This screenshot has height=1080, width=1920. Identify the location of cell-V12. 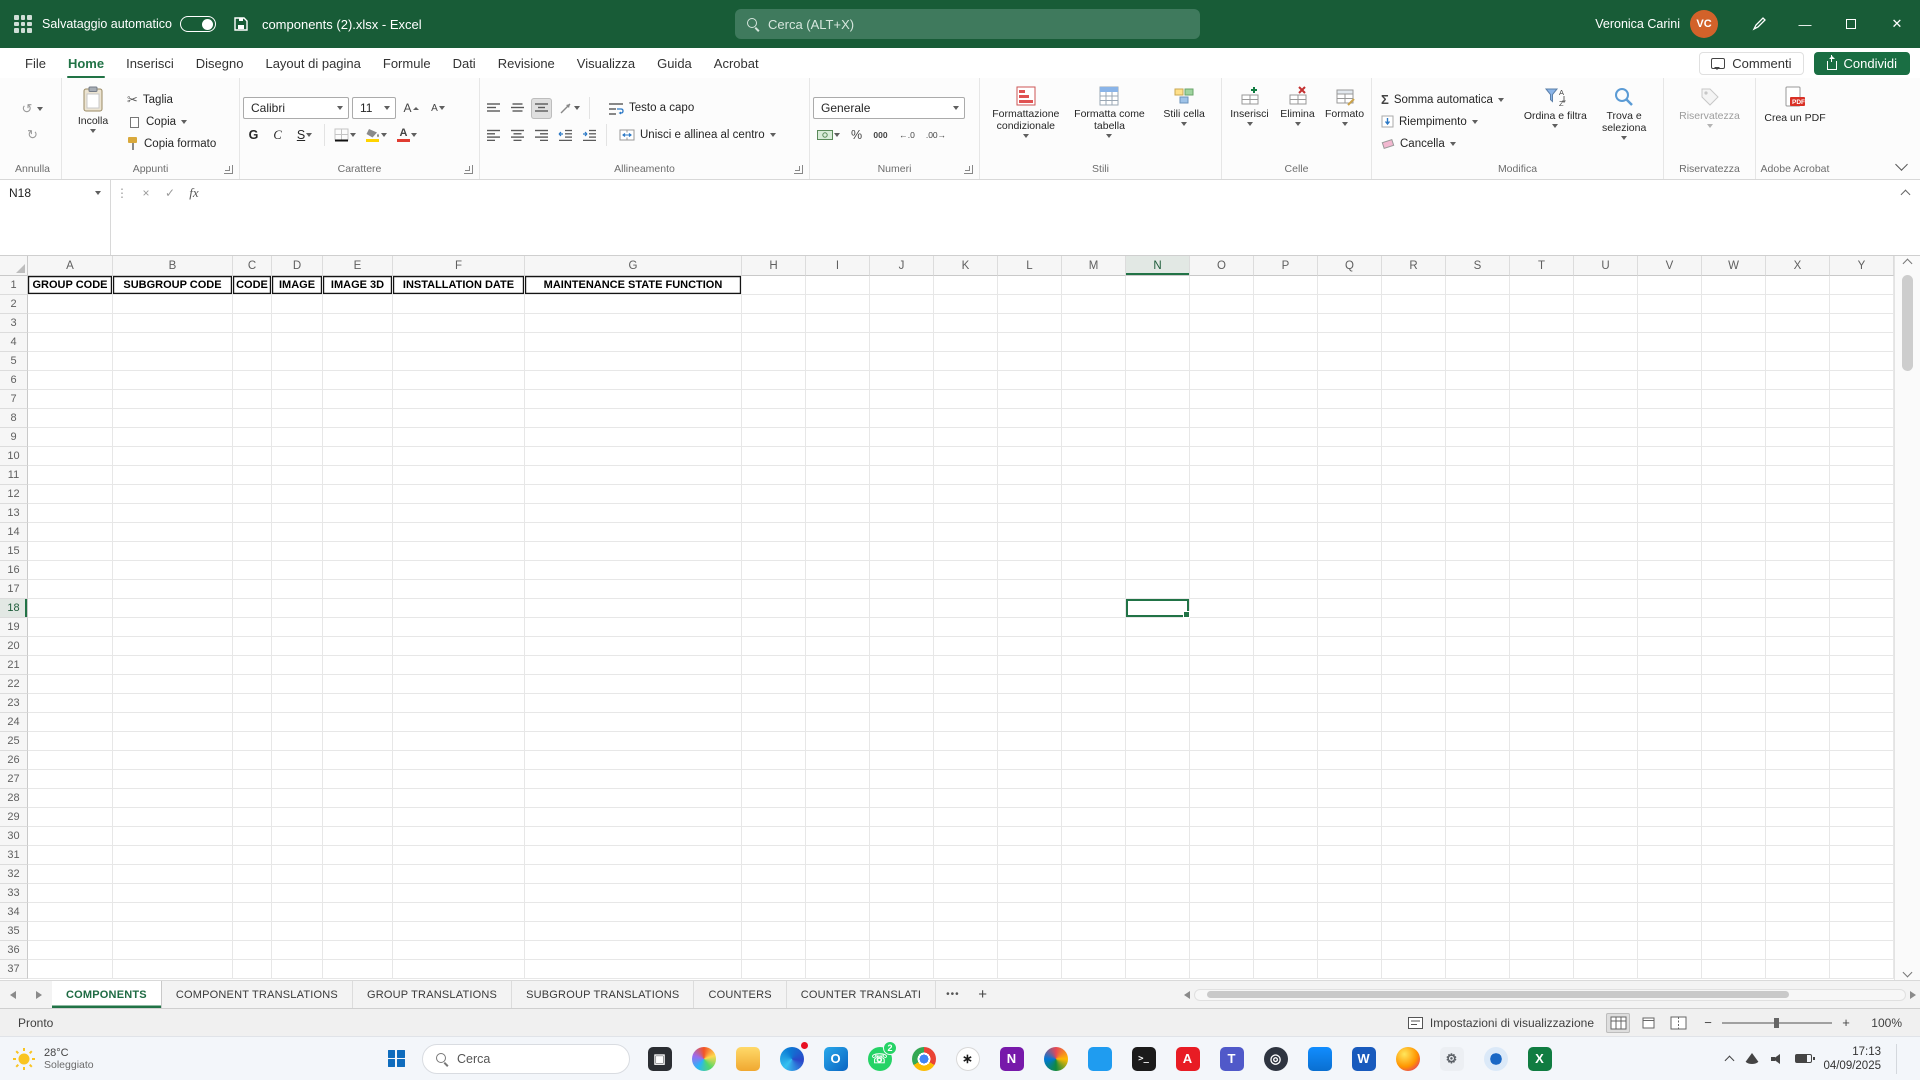
(1670, 494).